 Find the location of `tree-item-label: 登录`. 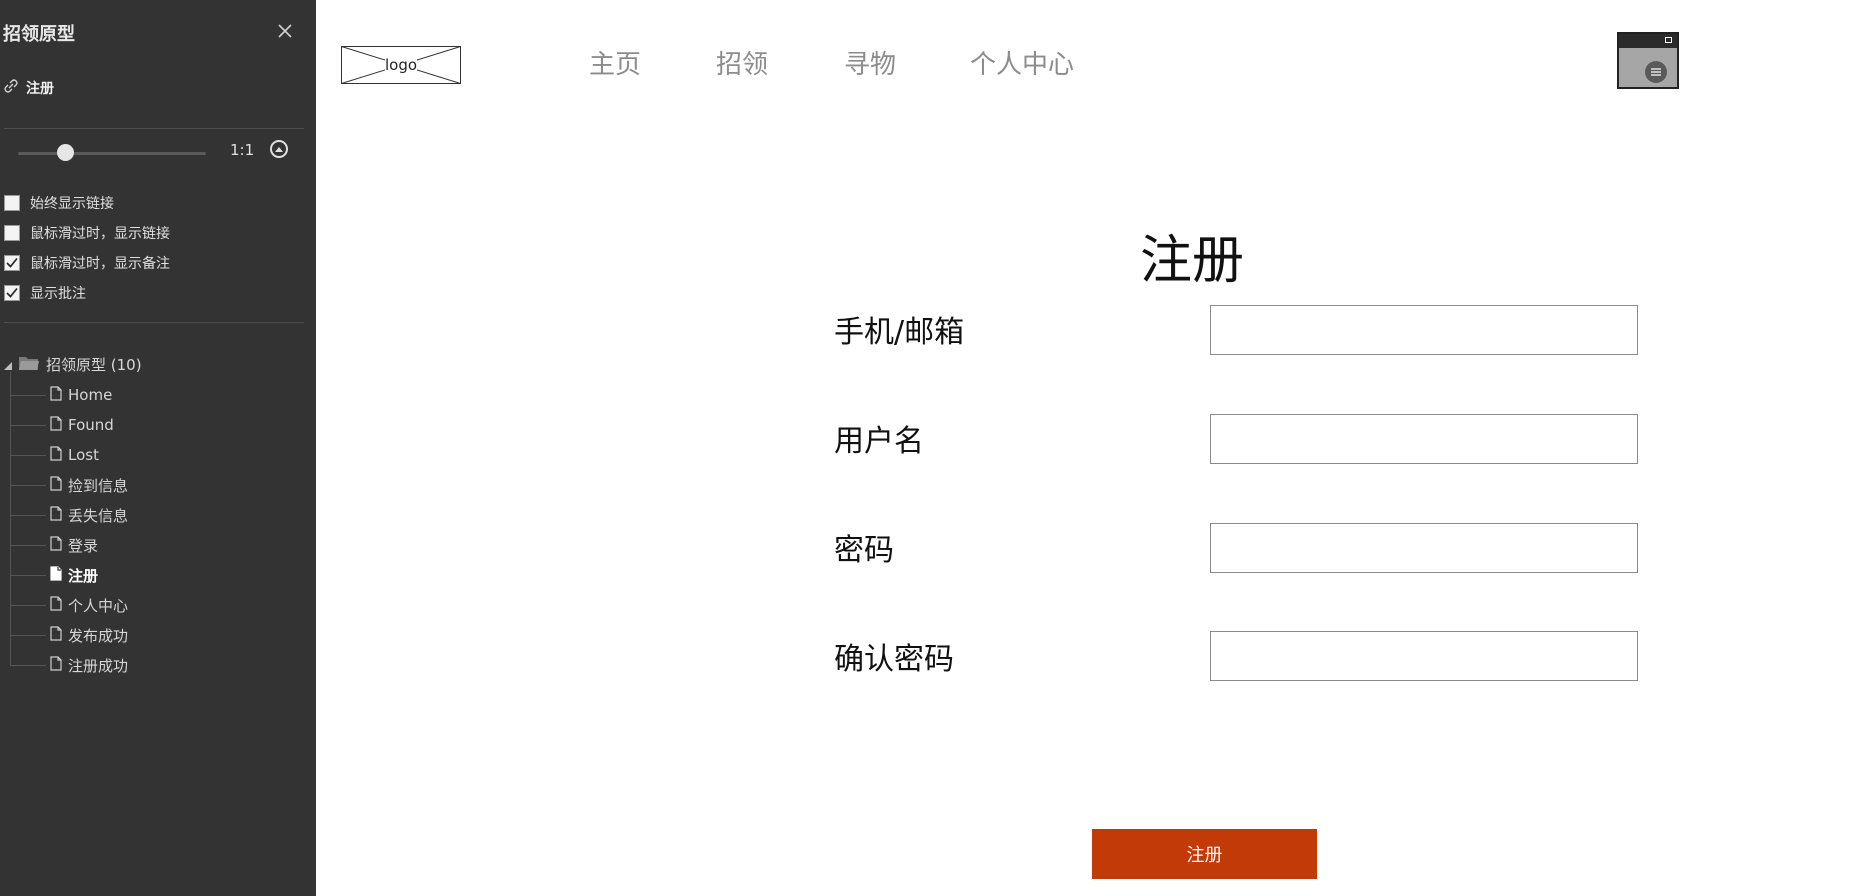

tree-item-label: 登录 is located at coordinates (83, 545).